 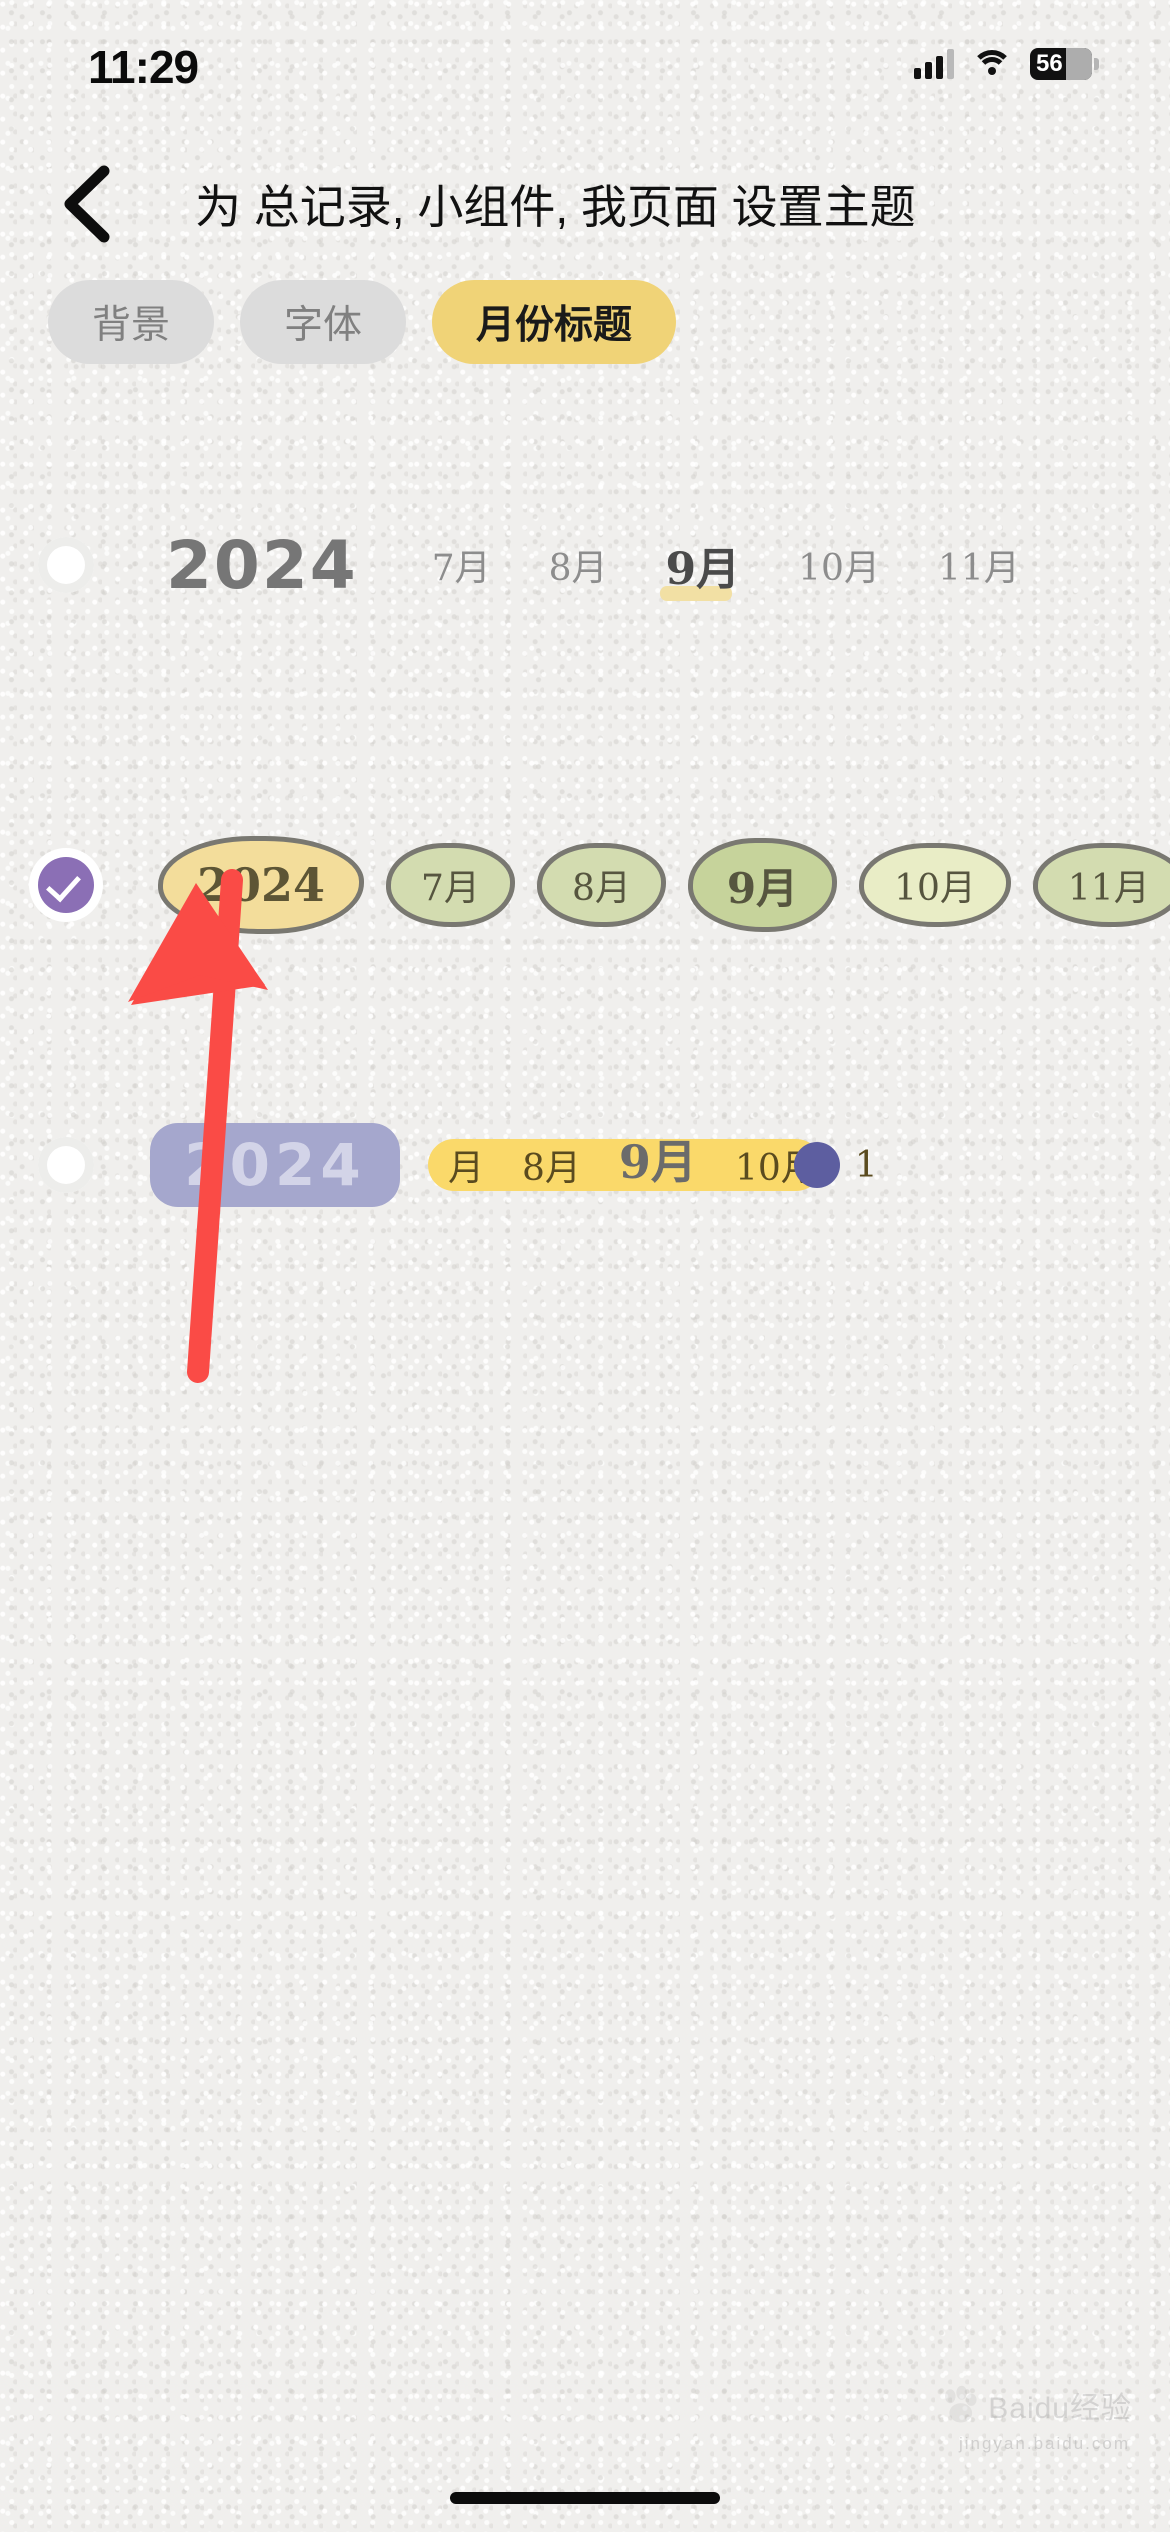 I want to click on radio-theme-bubble, so click(x=66, y=885).